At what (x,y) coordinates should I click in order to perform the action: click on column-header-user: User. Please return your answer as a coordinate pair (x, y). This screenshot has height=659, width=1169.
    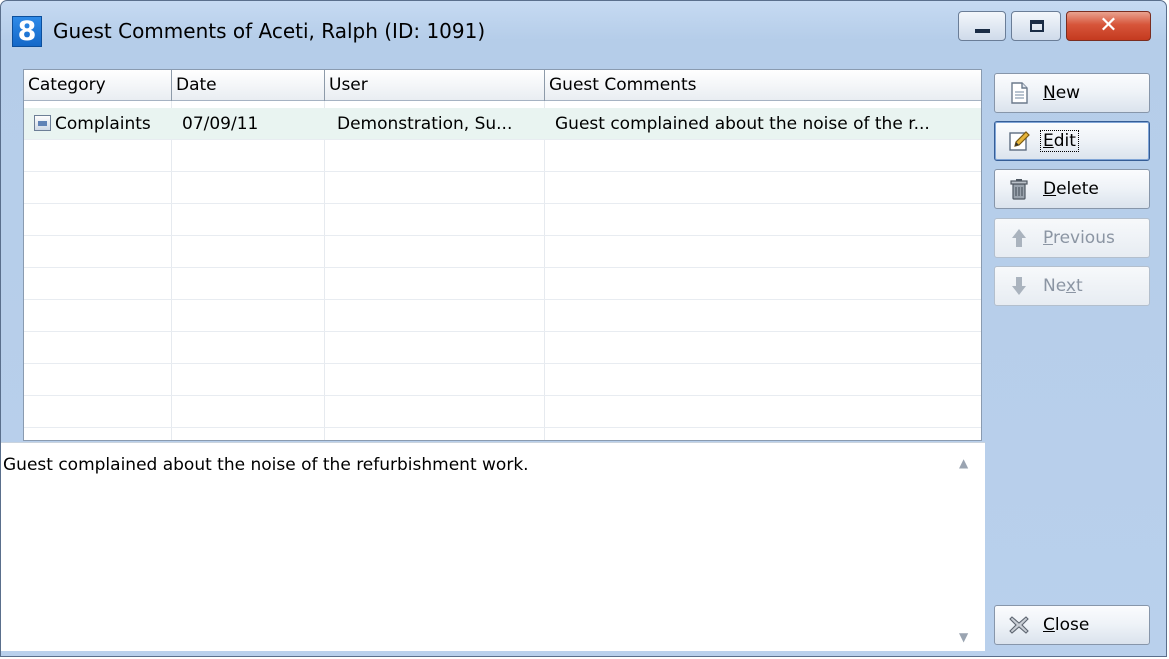
    Looking at the image, I should click on (435, 85).